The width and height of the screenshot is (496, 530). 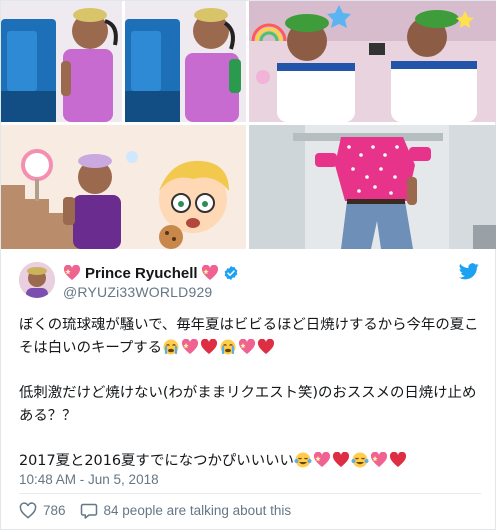 I want to click on like-count: 786, so click(x=54, y=510).